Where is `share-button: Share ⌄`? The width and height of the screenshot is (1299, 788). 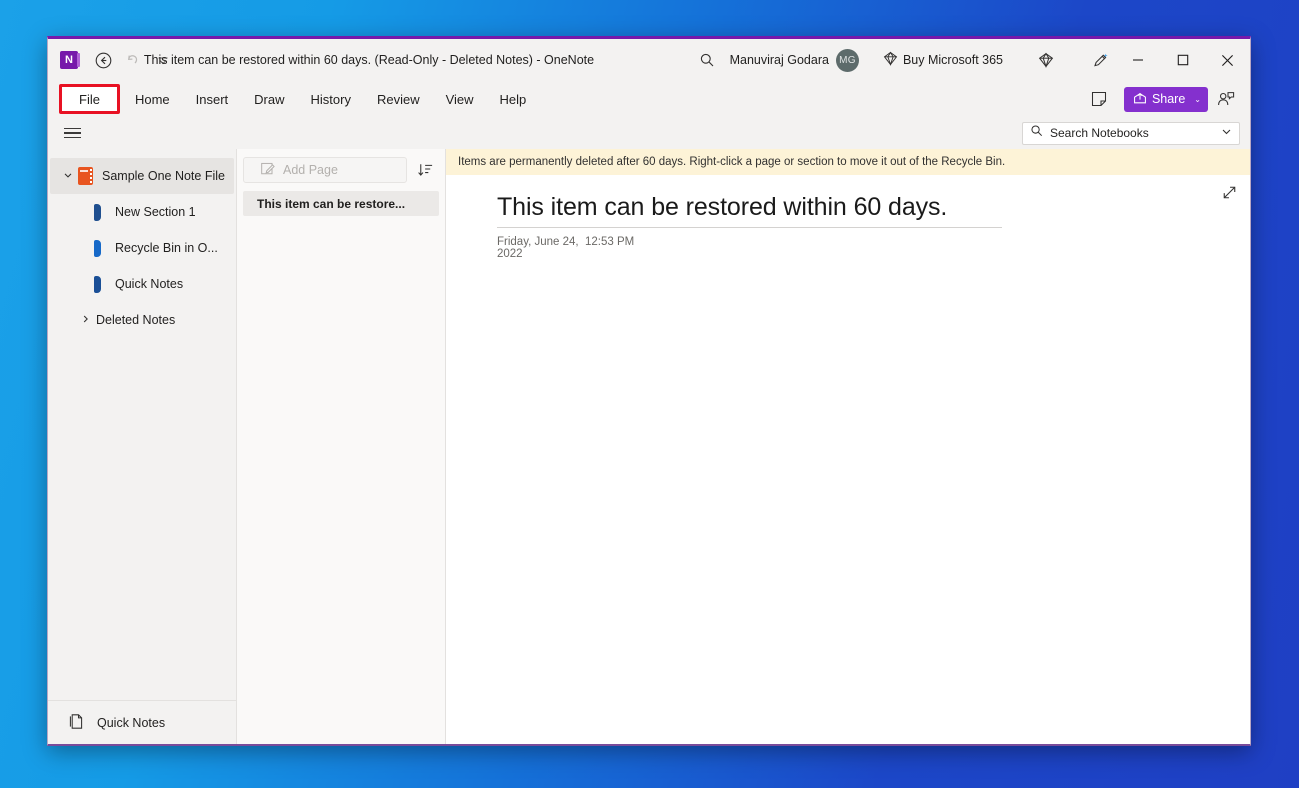 share-button: Share ⌄ is located at coordinates (1165, 99).